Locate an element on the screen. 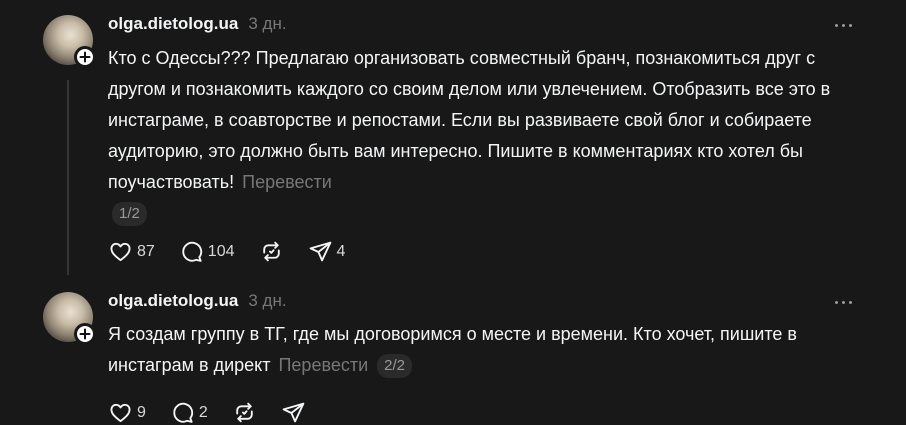 The width and height of the screenshot is (906, 425). thread-connector-line is located at coordinates (68, 177).